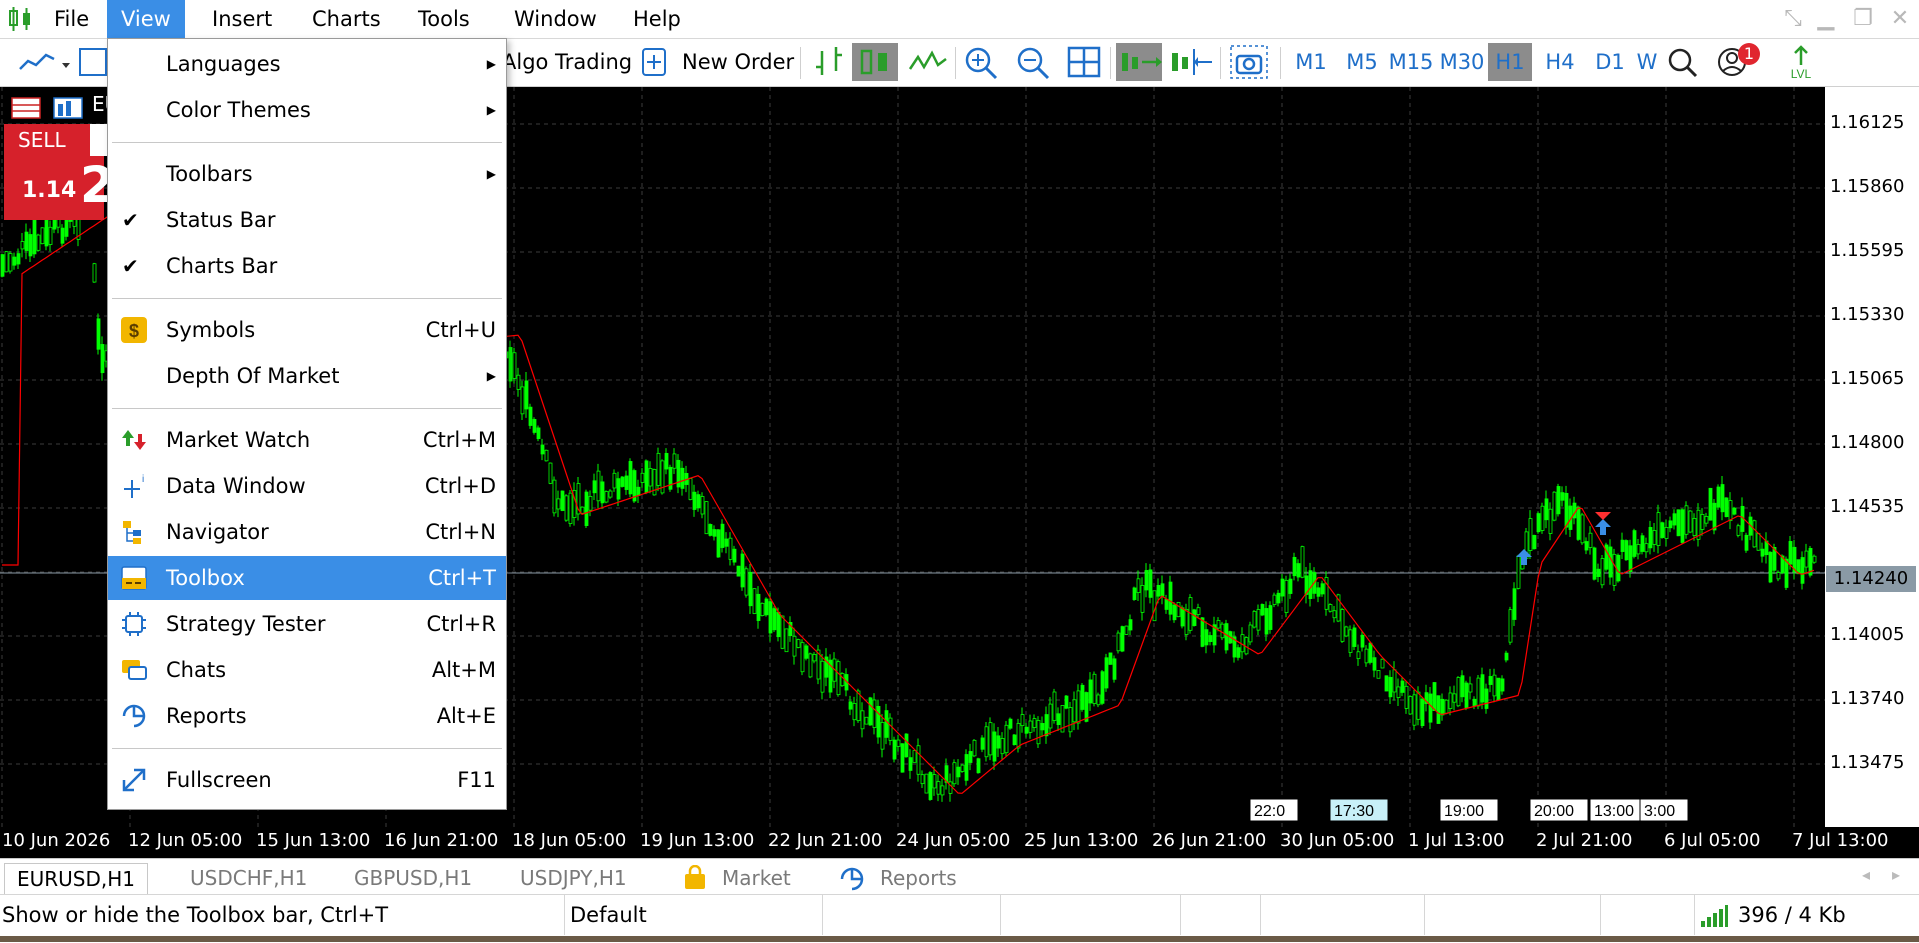 The image size is (1919, 943). Describe the element at coordinates (1034, 62) in the screenshot. I see `zoom-out-icon` at that location.